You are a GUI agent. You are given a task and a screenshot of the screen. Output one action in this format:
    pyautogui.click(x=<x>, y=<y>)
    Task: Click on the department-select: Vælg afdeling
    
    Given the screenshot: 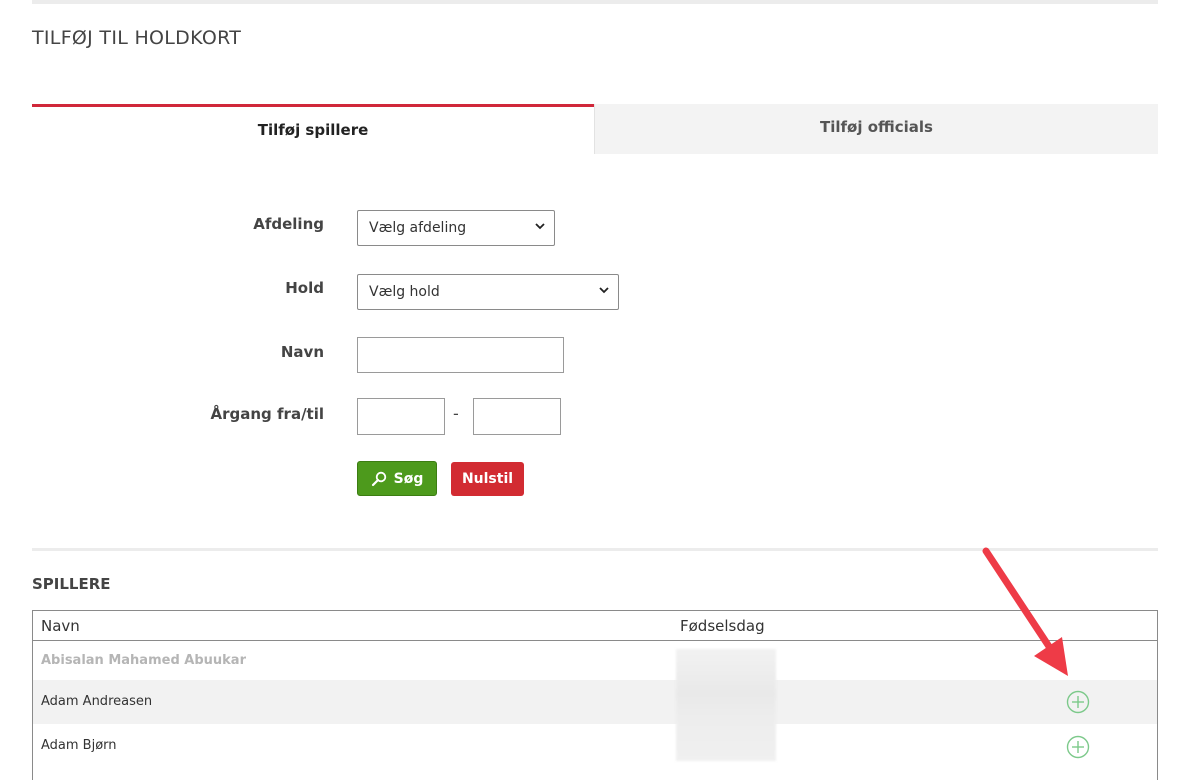 What is the action you would take?
    pyautogui.click(x=456, y=228)
    